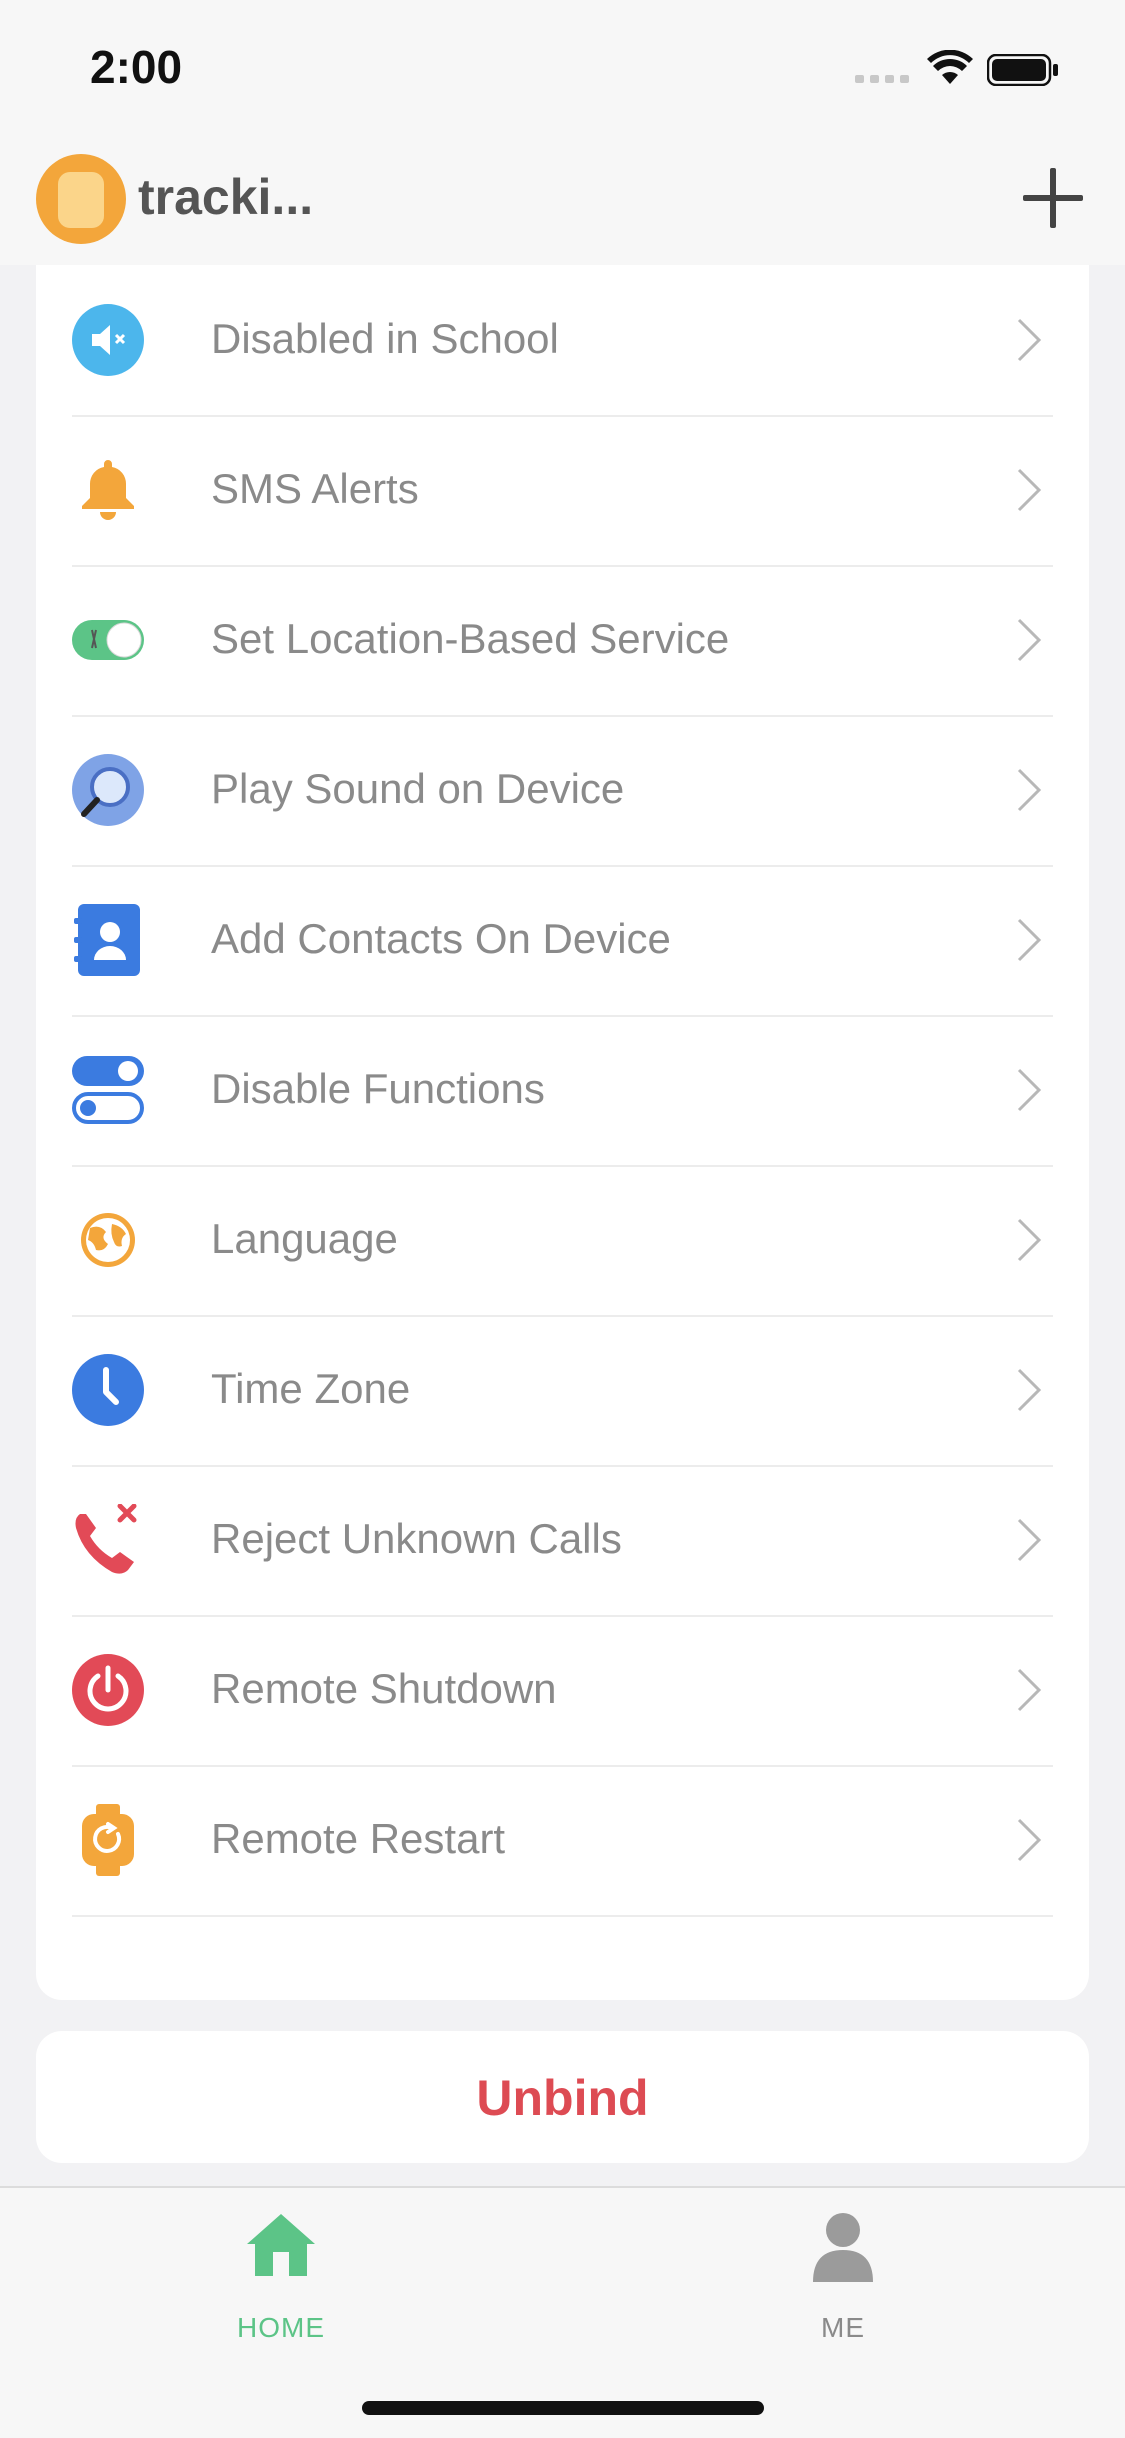 The height and width of the screenshot is (2438, 1125). I want to click on menu-item-add-contacts: Add Contacts On Device, so click(562, 941).